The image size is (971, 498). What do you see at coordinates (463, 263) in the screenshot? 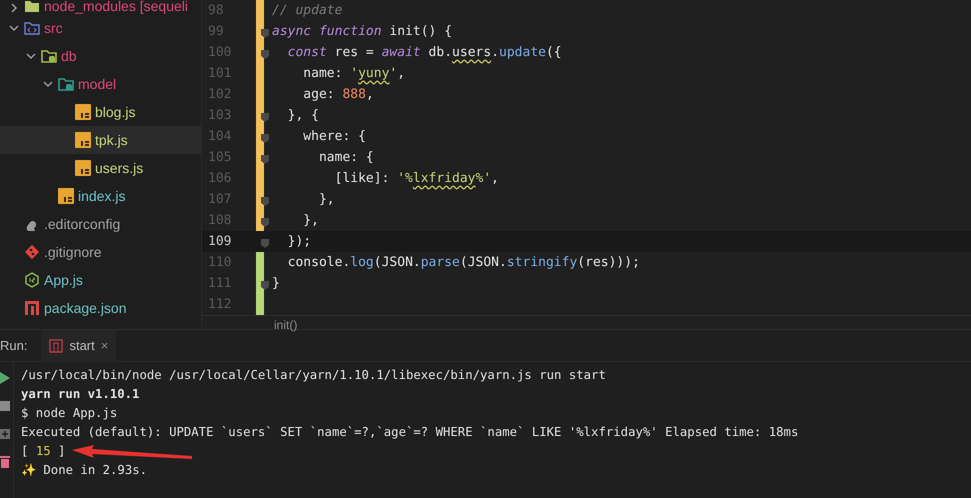
I see `code-line: console.log(JSON.parse(JSON.stringify(res)));` at bounding box center [463, 263].